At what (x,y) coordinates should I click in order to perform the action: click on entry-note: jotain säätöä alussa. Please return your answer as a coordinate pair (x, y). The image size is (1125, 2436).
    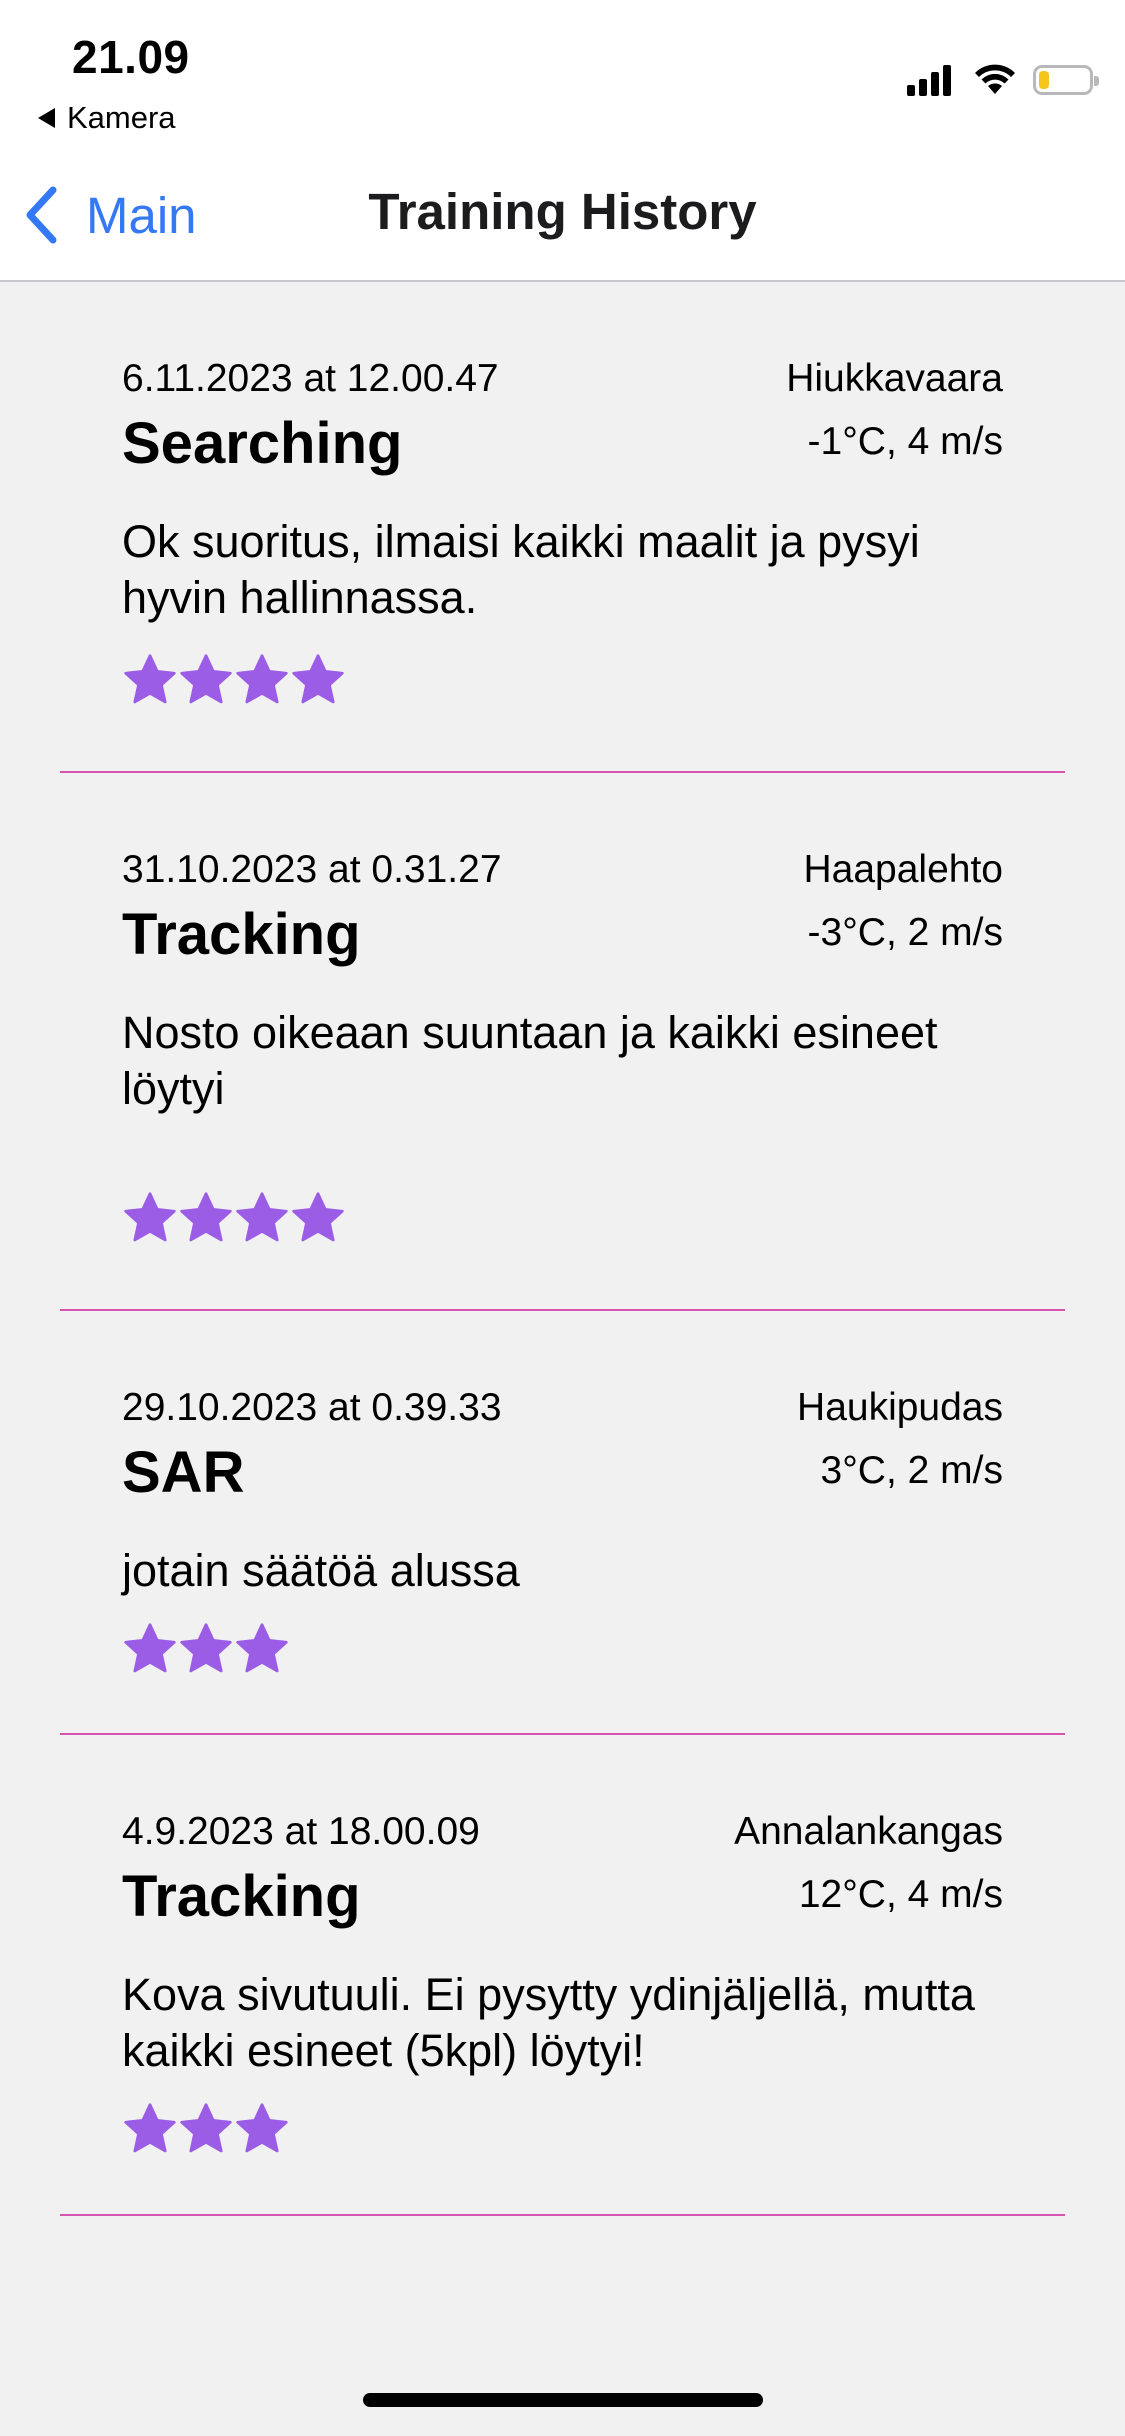
    Looking at the image, I should click on (321, 1570).